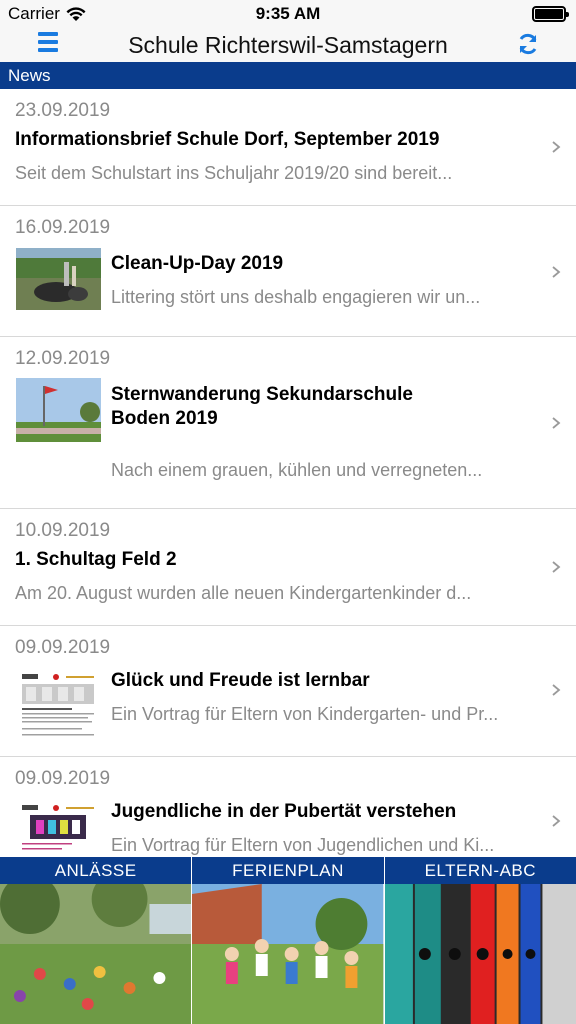 Image resolution: width=576 pixels, height=1024 pixels. What do you see at coordinates (262, 394) in the screenshot?
I see `news-title-line: Sternwanderung Sekundarschule` at bounding box center [262, 394].